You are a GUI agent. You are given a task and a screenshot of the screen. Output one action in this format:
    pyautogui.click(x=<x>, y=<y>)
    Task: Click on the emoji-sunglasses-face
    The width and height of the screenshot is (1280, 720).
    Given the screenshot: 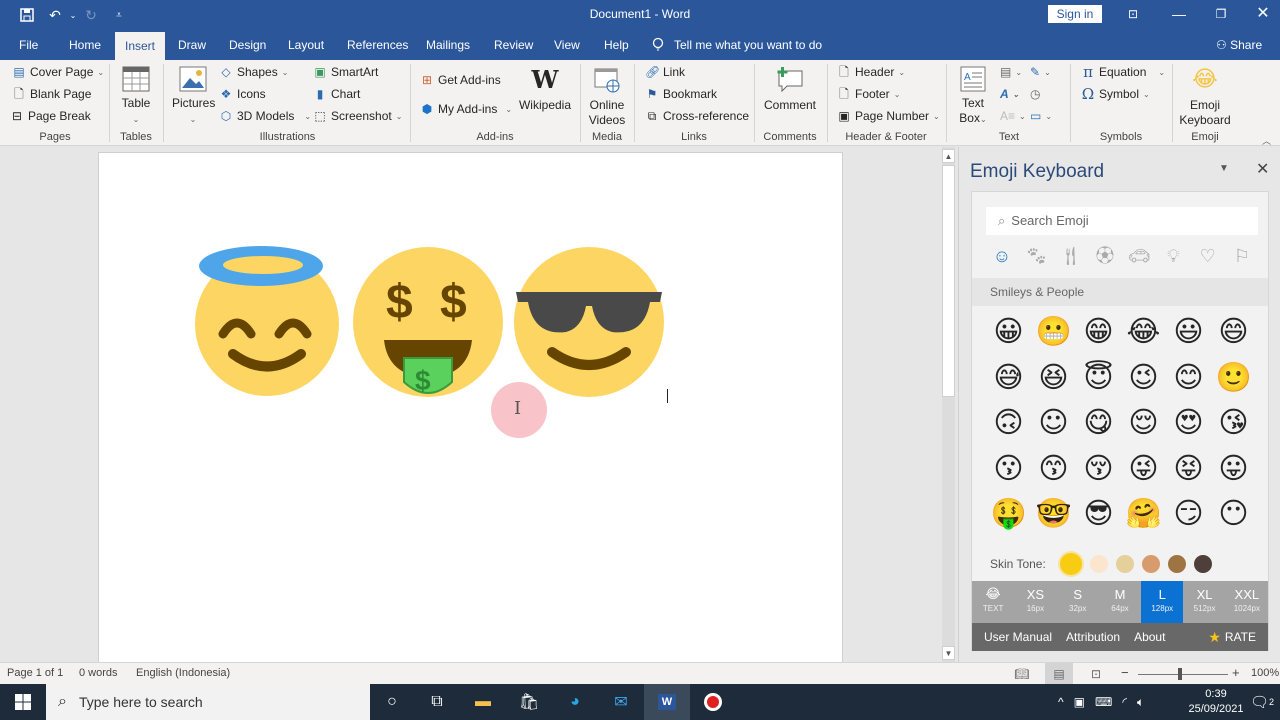 What is the action you would take?
    pyautogui.click(x=589, y=322)
    